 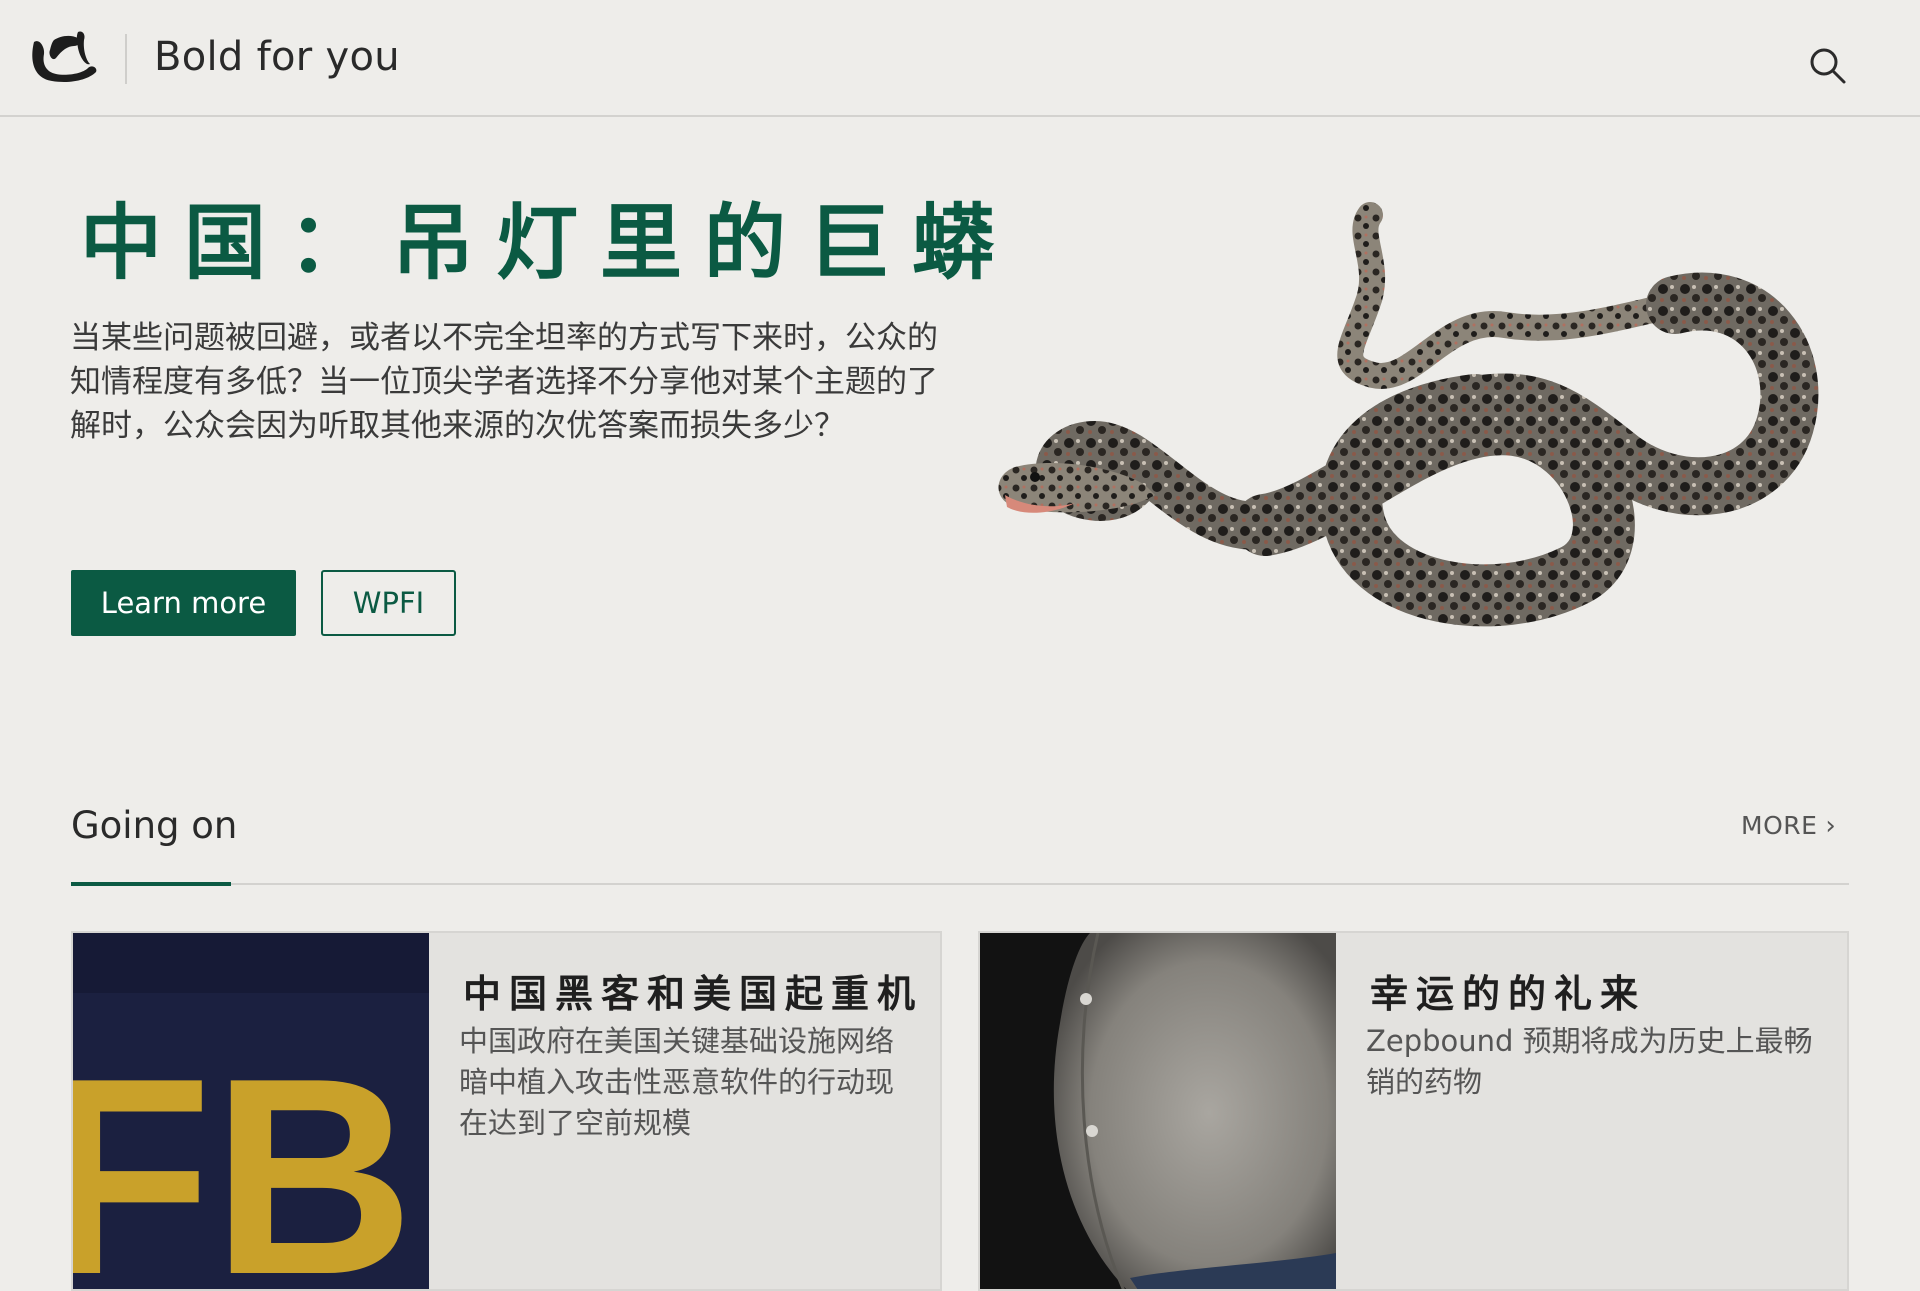 What do you see at coordinates (243, 1156) in the screenshot?
I see `svg-text: FB` at bounding box center [243, 1156].